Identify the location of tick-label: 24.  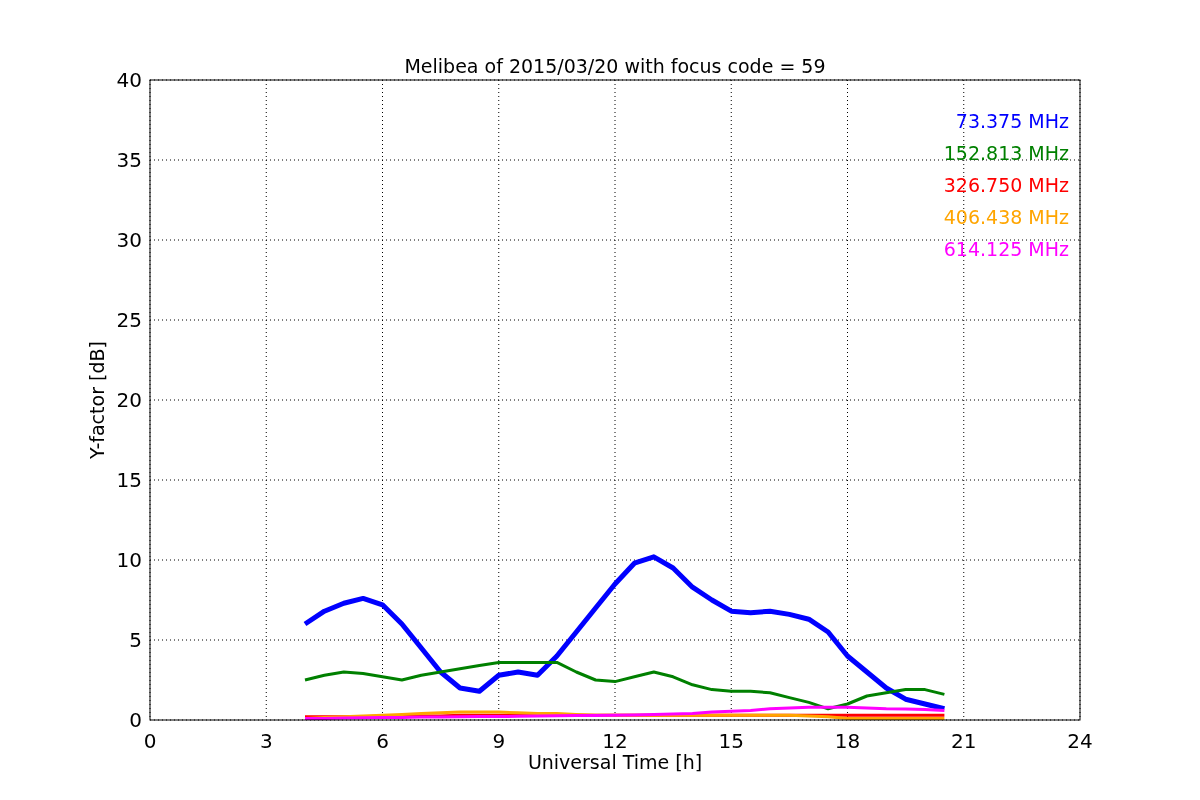
(1080, 741).